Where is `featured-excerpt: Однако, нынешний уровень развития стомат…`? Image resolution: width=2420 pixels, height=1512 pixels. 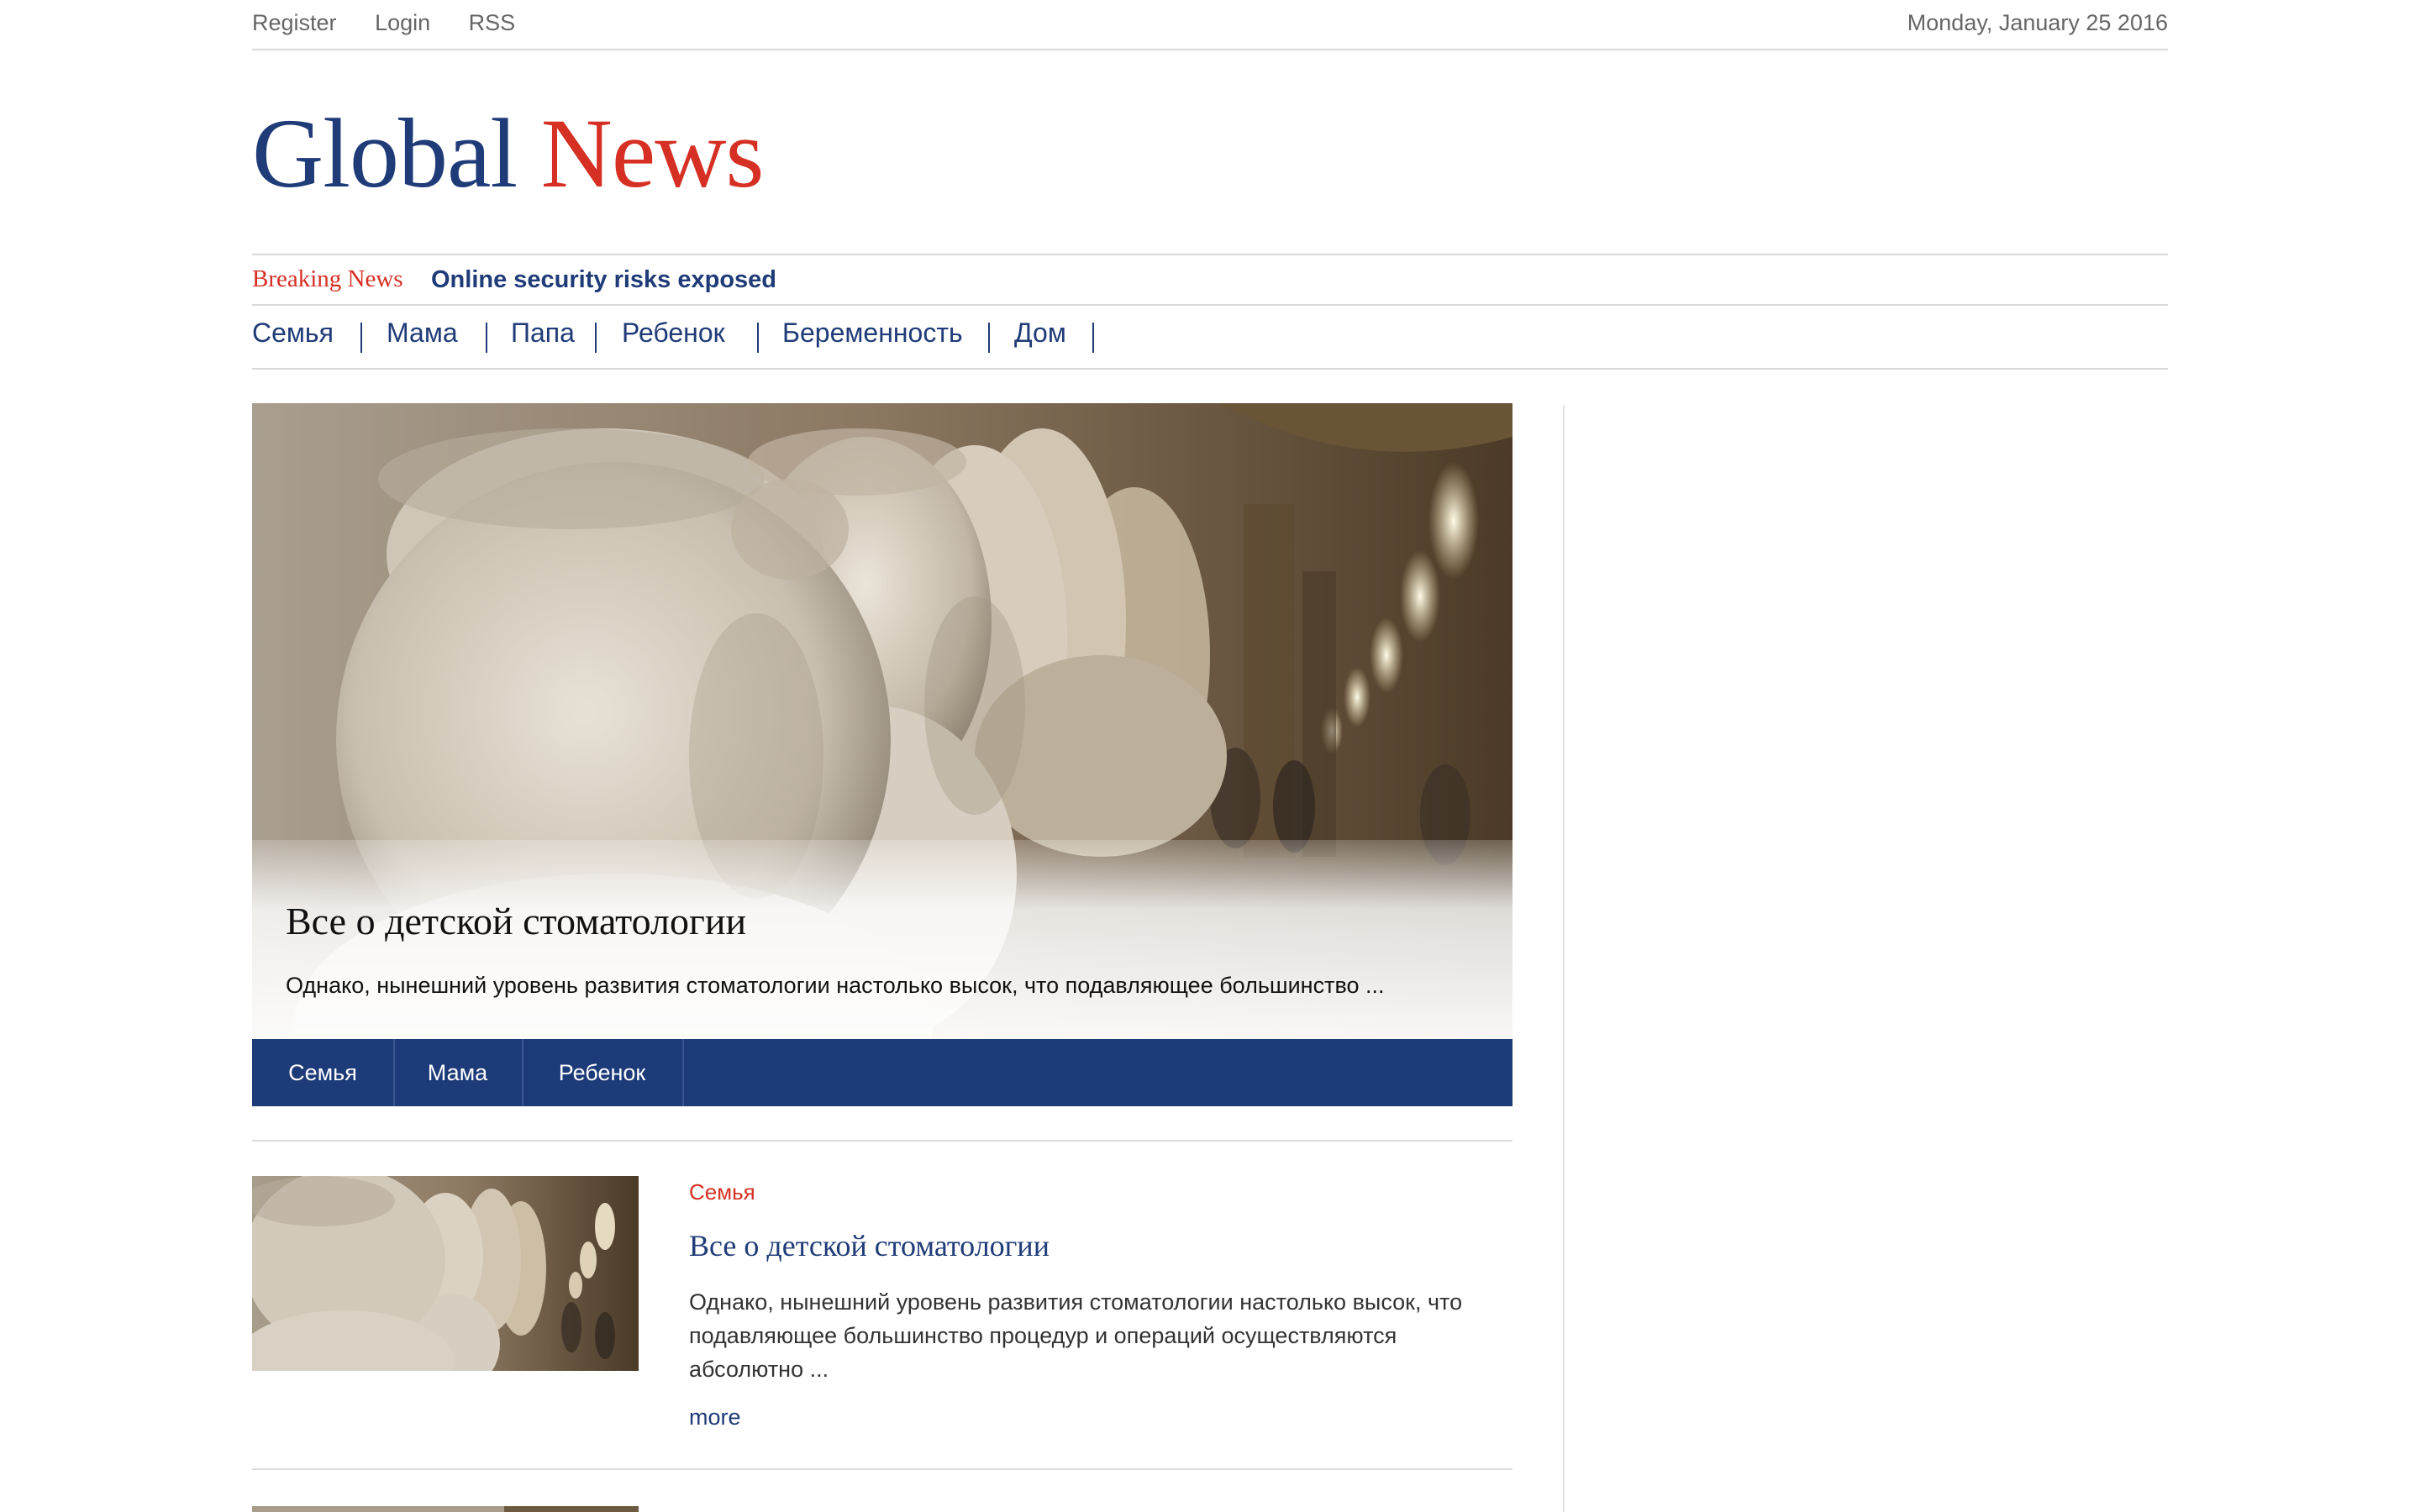 featured-excerpt: Однако, нынешний уровень развития стомат… is located at coordinates (835, 985).